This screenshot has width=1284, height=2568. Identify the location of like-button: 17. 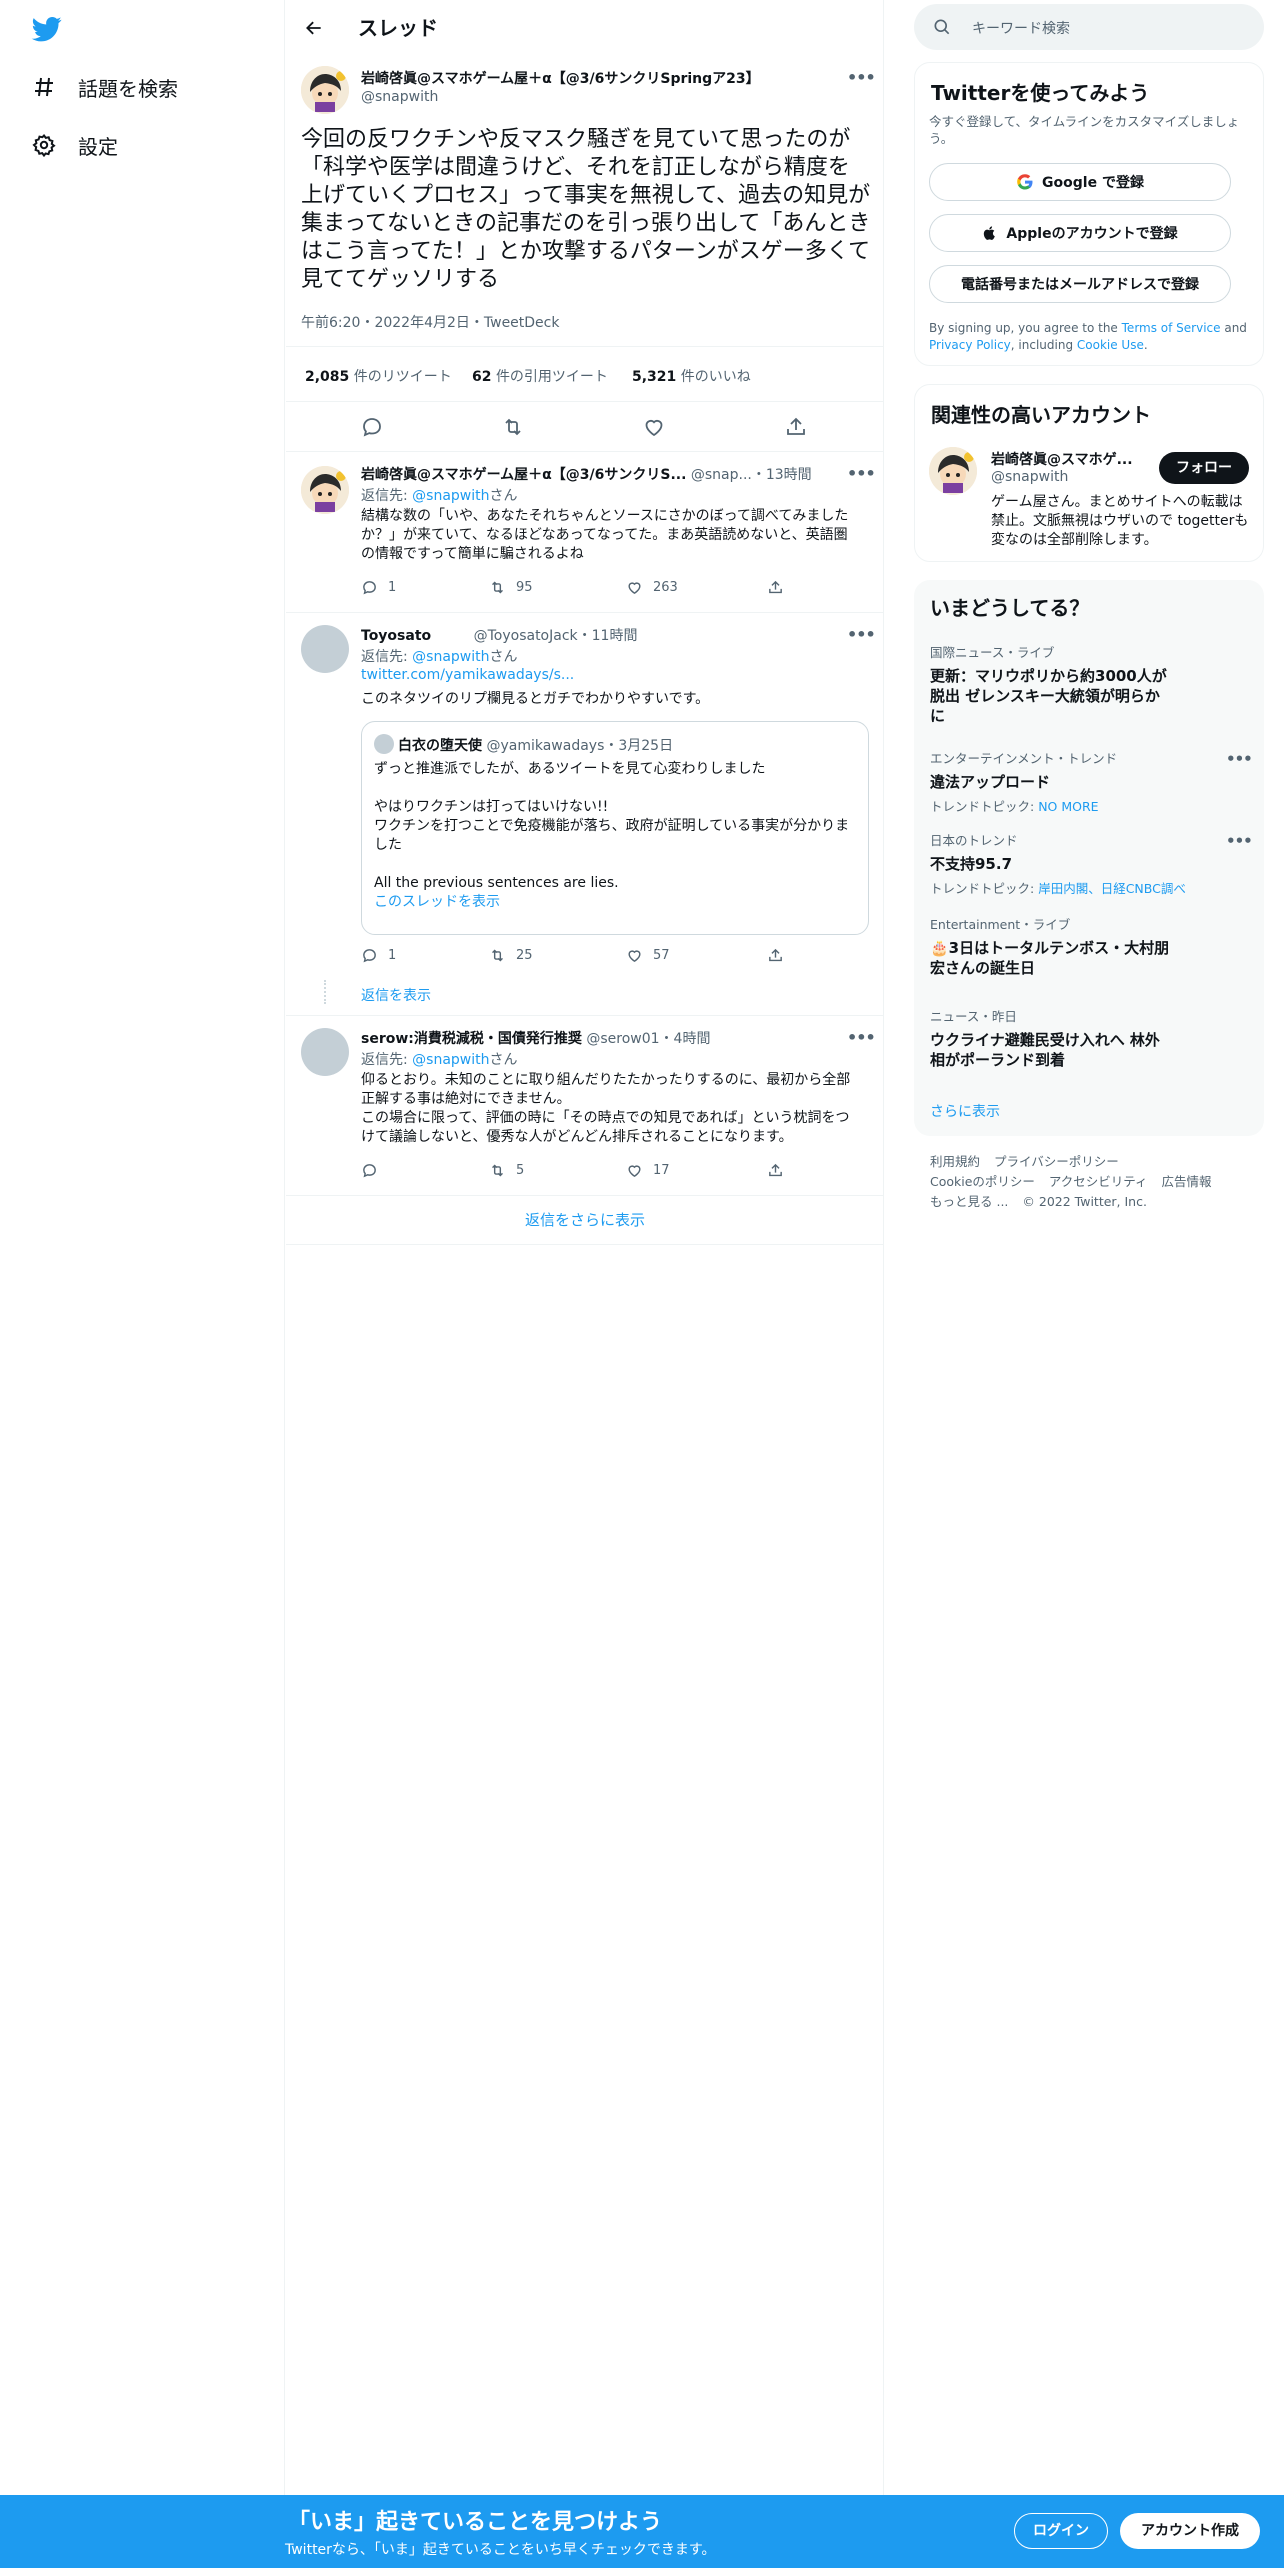
(648, 1170).